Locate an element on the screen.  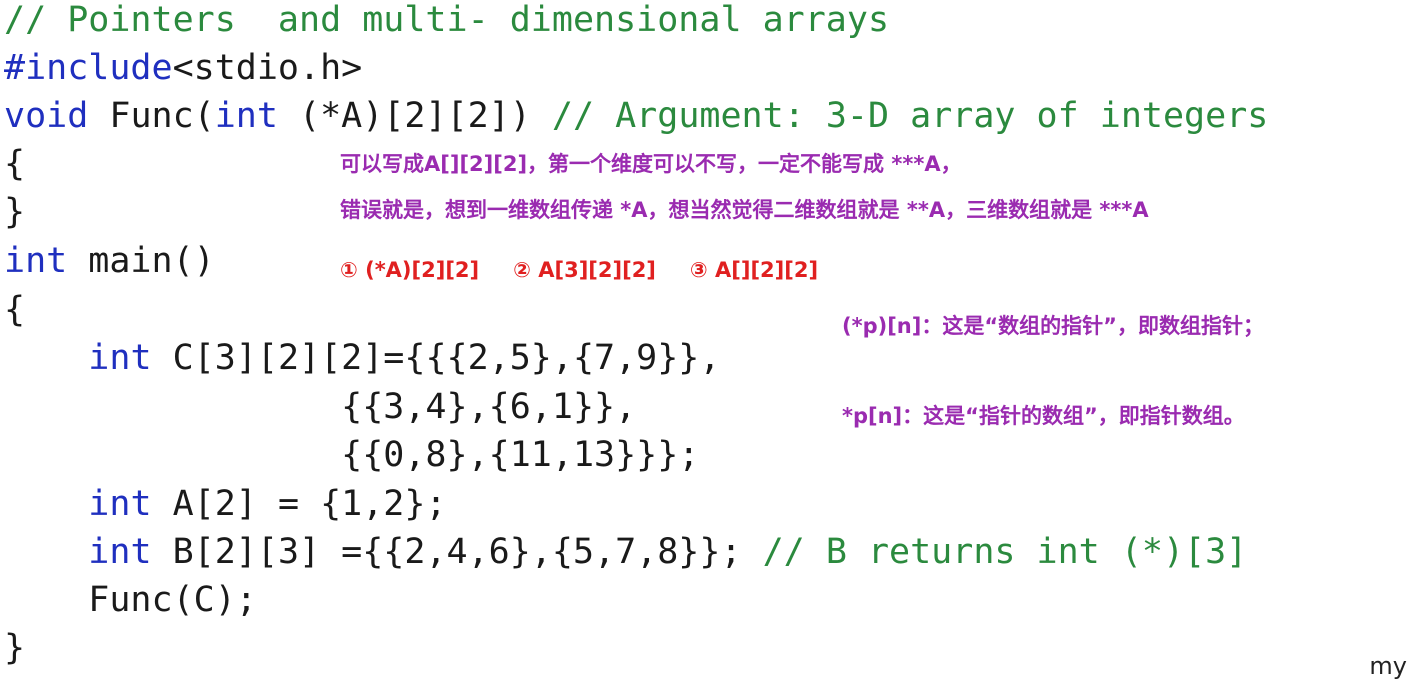
code-line-9: {{3,4},{6,1}}, is located at coordinates (320, 407).